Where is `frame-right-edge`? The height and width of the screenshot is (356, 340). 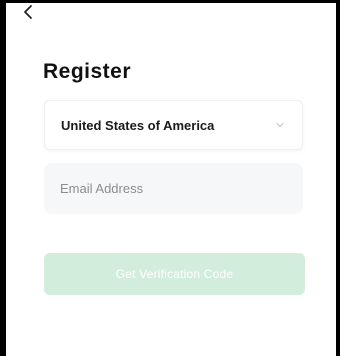
frame-right-edge is located at coordinates (338, 178).